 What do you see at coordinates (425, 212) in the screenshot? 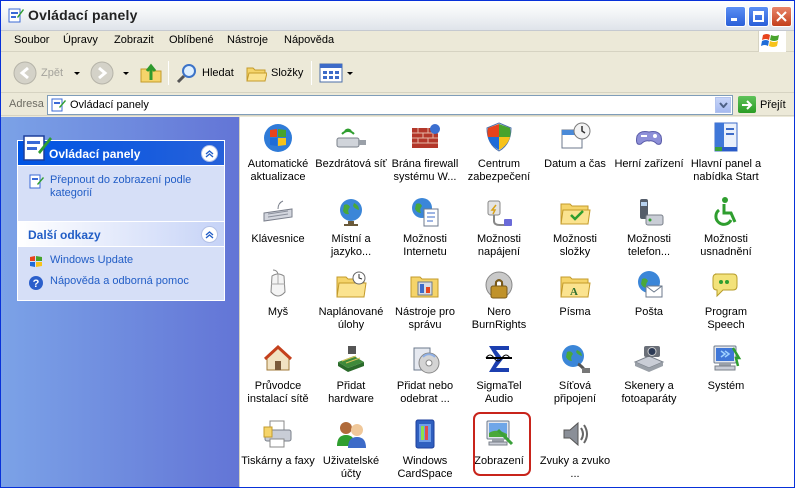
I see `internet-options-icon` at bounding box center [425, 212].